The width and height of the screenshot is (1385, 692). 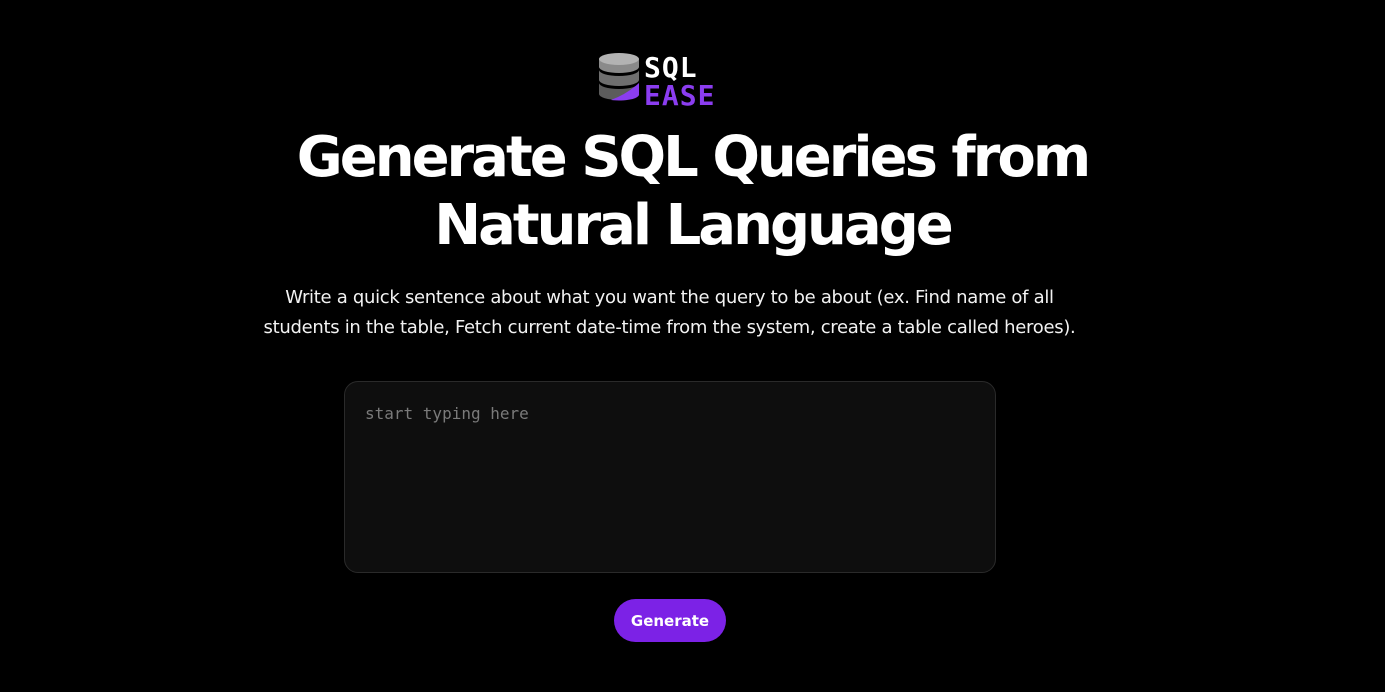 What do you see at coordinates (670, 620) in the screenshot?
I see `generate-button: Generate` at bounding box center [670, 620].